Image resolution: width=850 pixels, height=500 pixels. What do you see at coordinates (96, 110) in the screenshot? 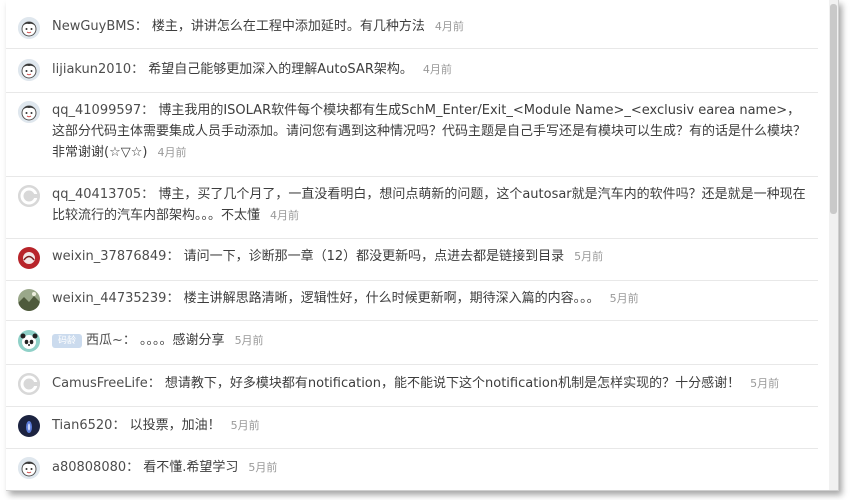
I see `comment-username: qq_41099597` at bounding box center [96, 110].